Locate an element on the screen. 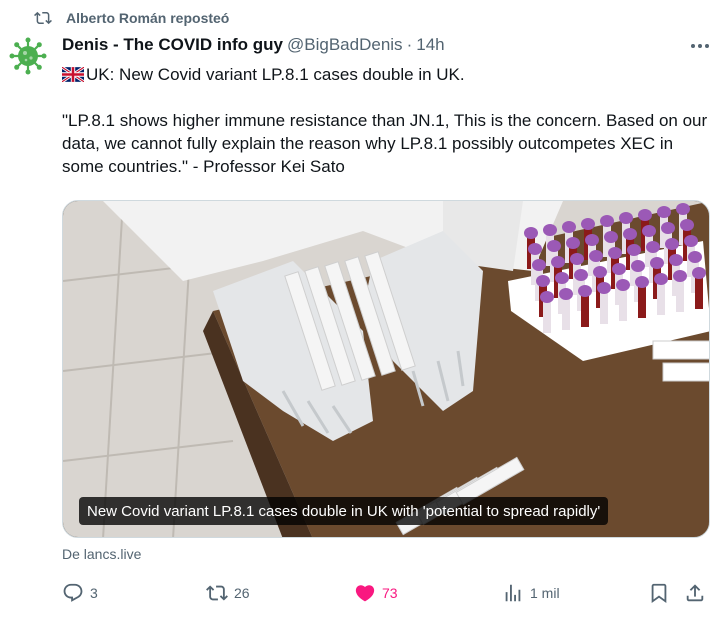 Image resolution: width=726 pixels, height=622 pixels. bookmark-icon is located at coordinates (659, 593).